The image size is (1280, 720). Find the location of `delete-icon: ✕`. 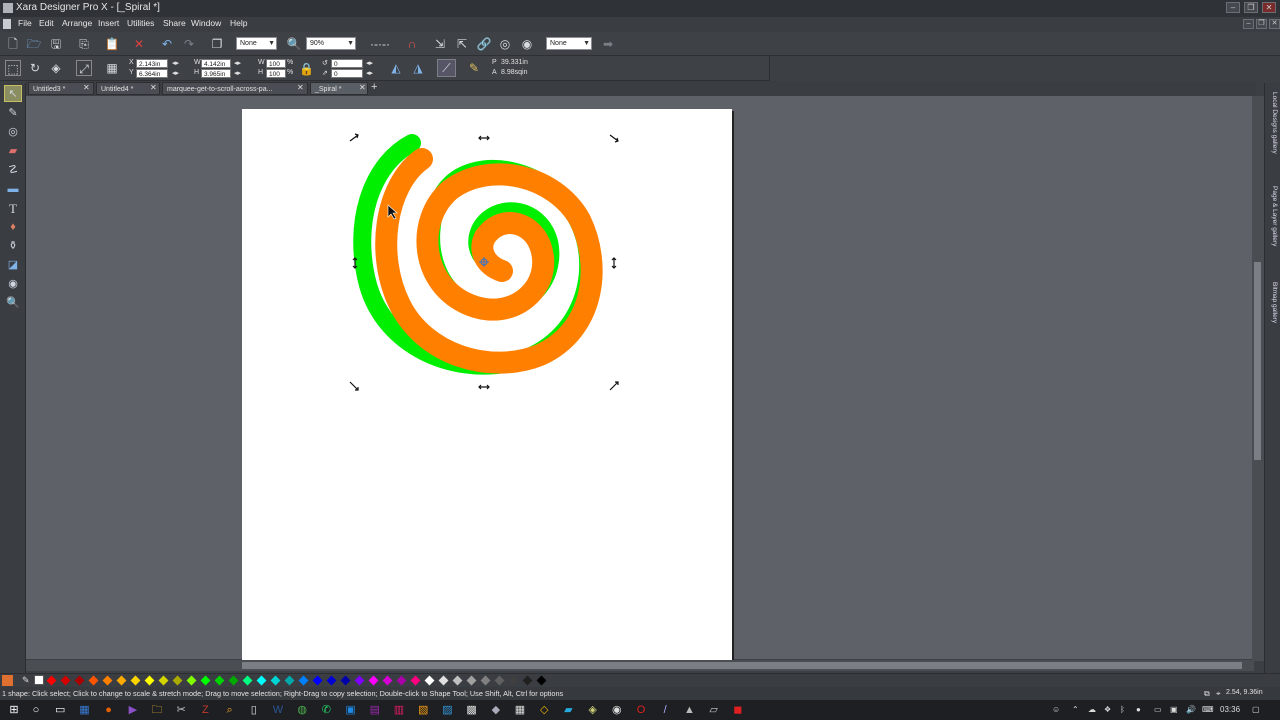

delete-icon: ✕ is located at coordinates (139, 44).